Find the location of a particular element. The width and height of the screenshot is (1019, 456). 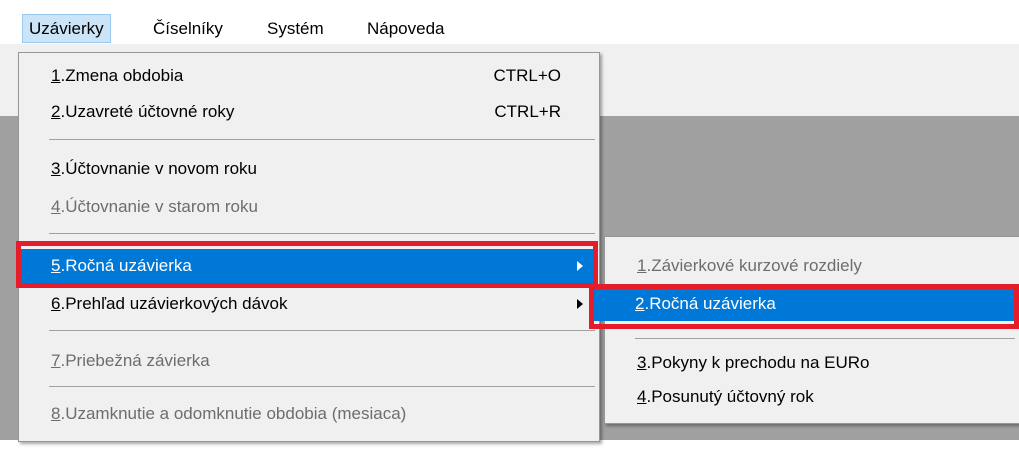

menu-item-label: .Pokyny k prechodu na EURo is located at coordinates (758, 362).